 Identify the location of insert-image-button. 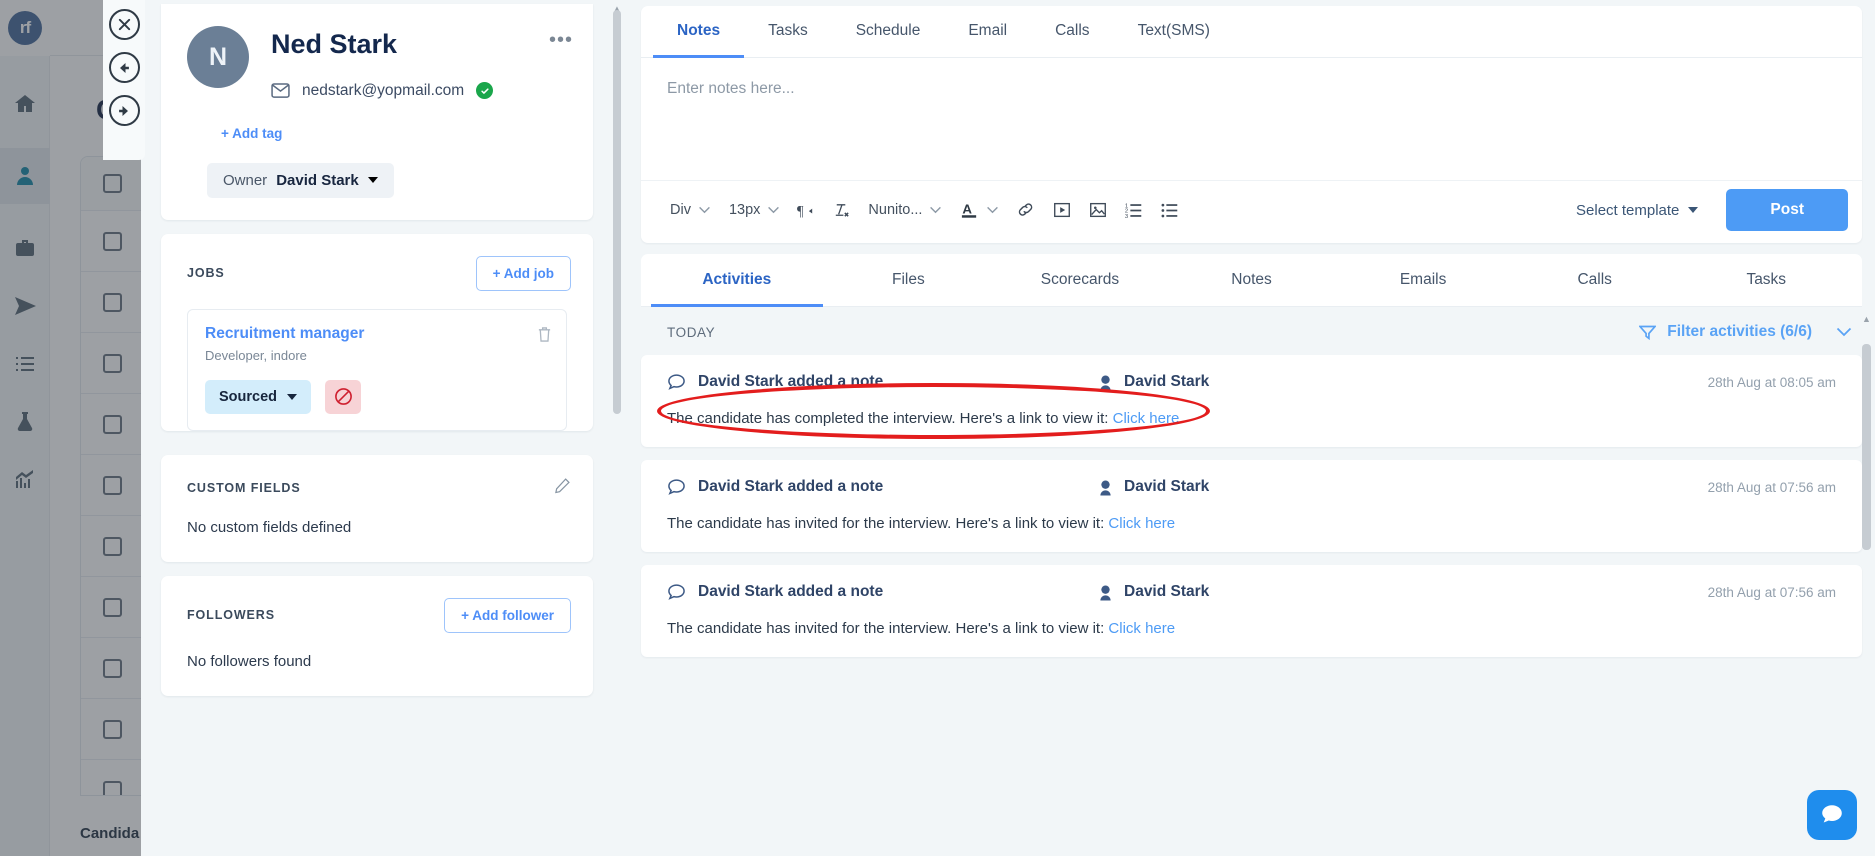
(1098, 210).